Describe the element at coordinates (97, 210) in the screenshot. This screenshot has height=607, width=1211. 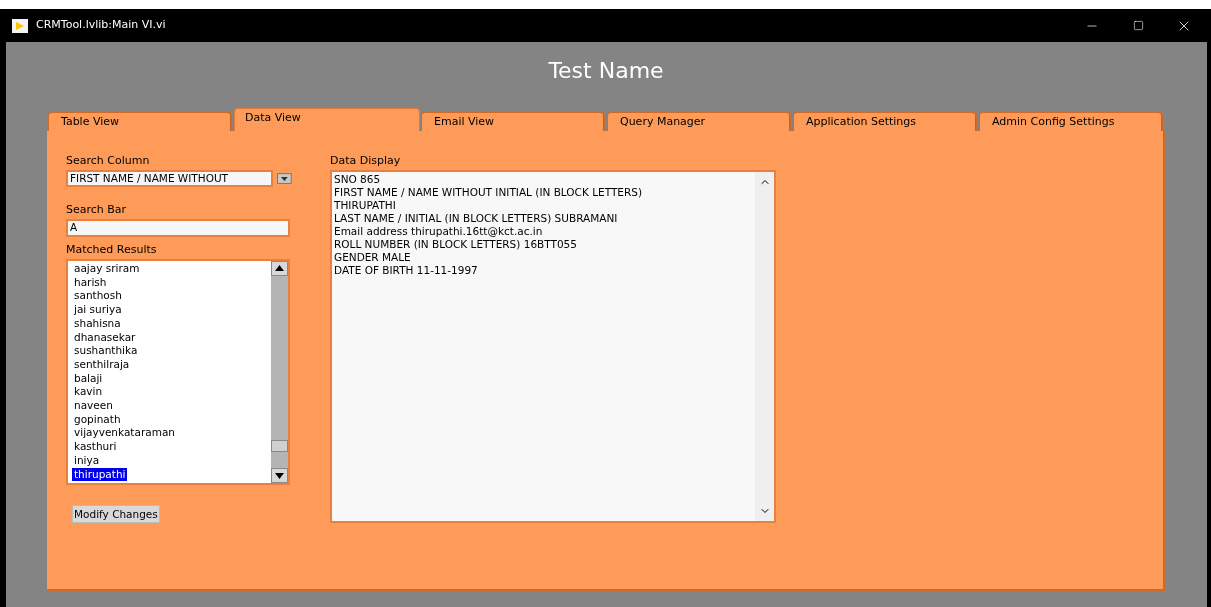
I see `field-label: Search Bar` at that location.